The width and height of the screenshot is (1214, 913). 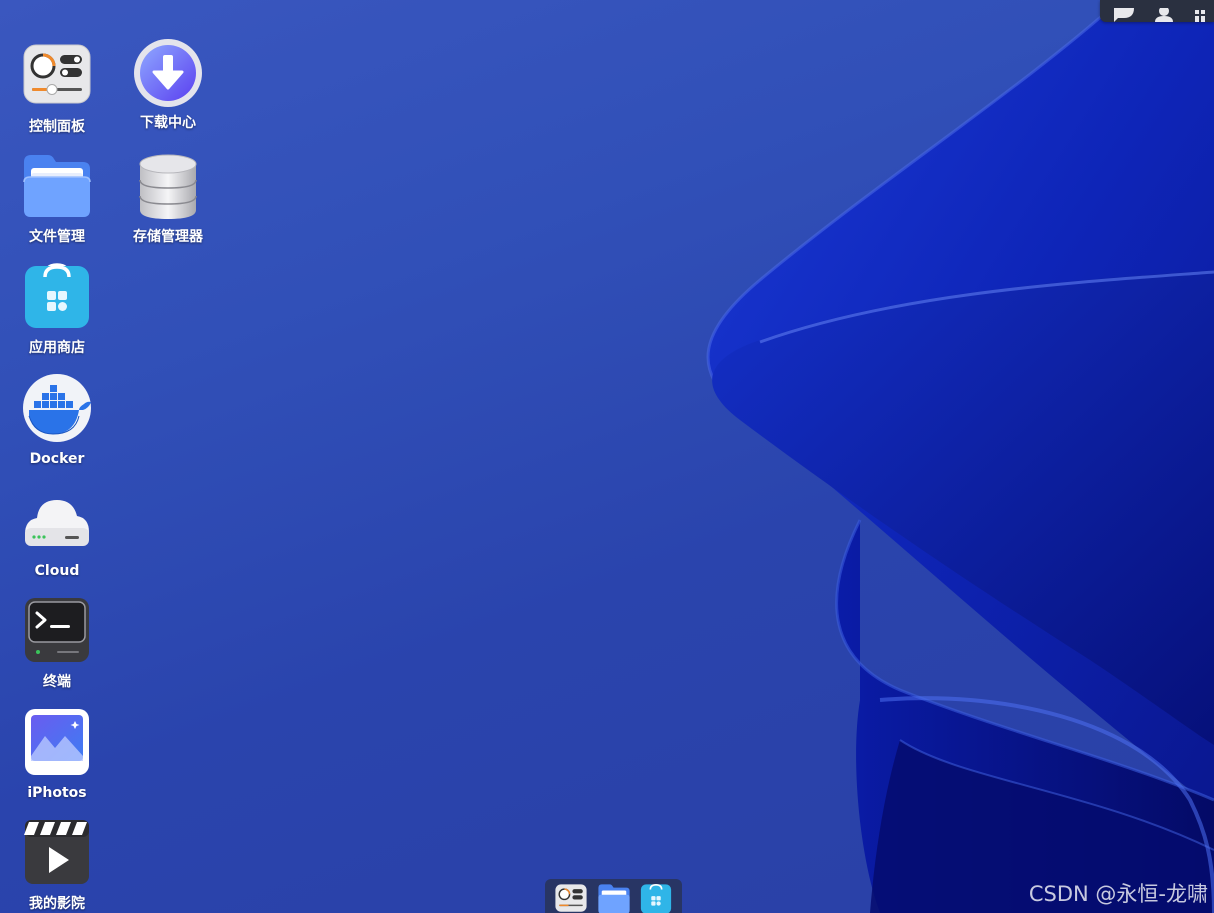 I want to click on desktop-icon-app-store: 应用商店, so click(x=57, y=309).